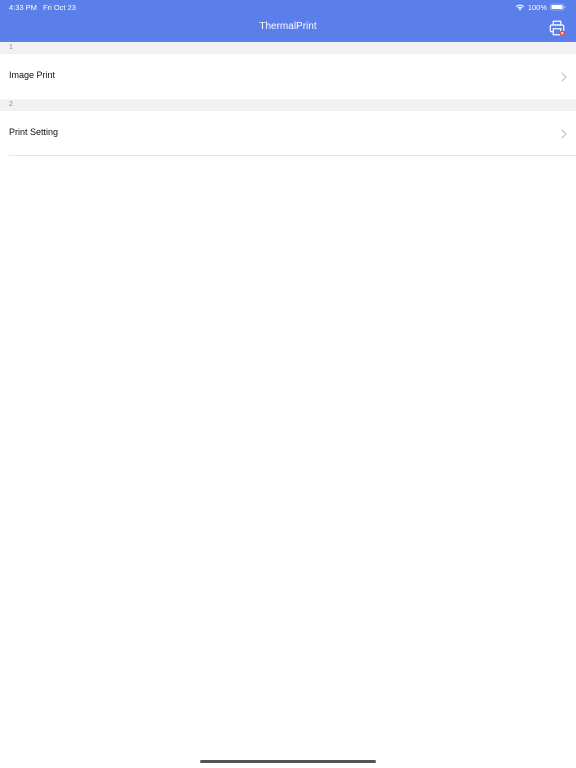  I want to click on section-header: 2, so click(288, 105).